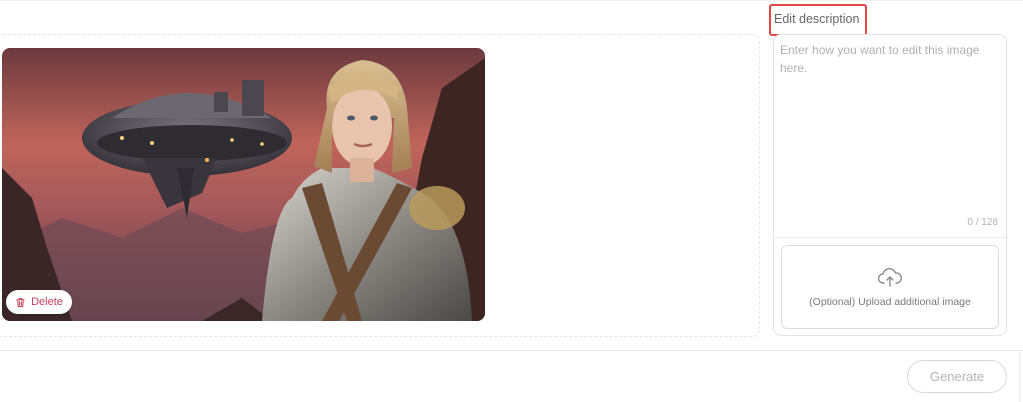 The image size is (1023, 402). Describe the element at coordinates (511, 0) in the screenshot. I see `top-divider` at that location.